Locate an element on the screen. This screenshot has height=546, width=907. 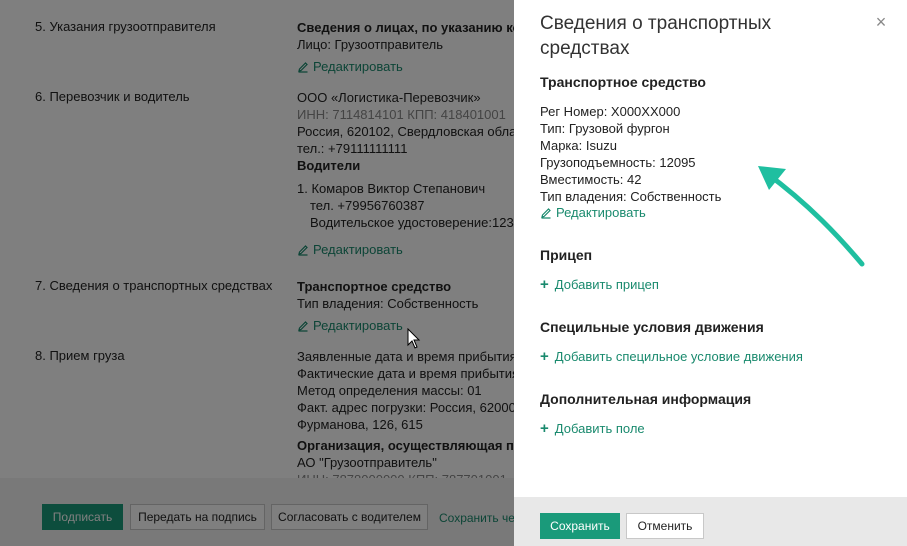
cancel-button: Отменить is located at coordinates (665, 526).